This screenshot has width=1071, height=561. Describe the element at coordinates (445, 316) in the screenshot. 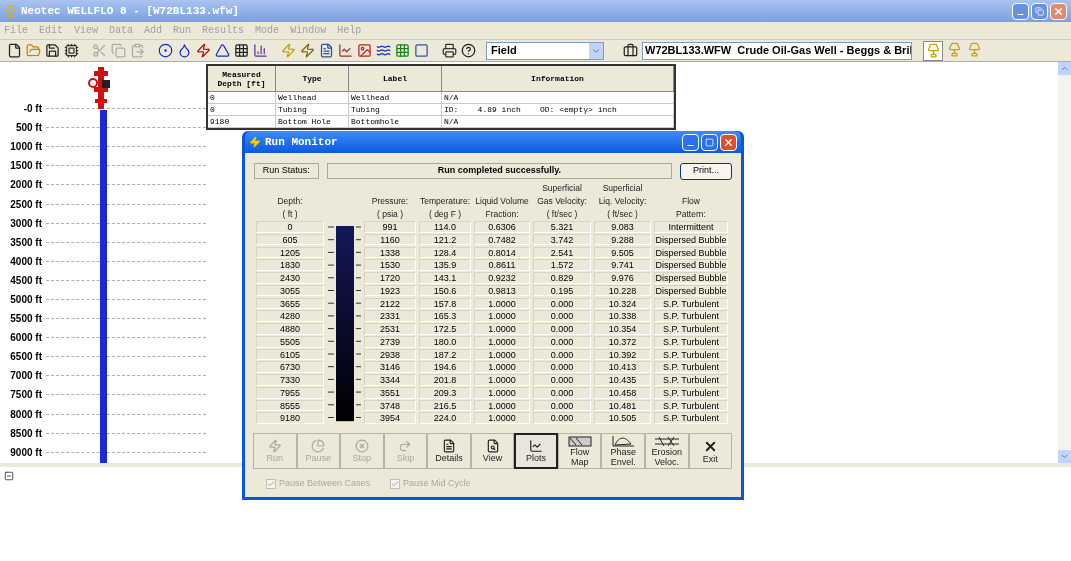

I see `table-cell: 165.3` at that location.